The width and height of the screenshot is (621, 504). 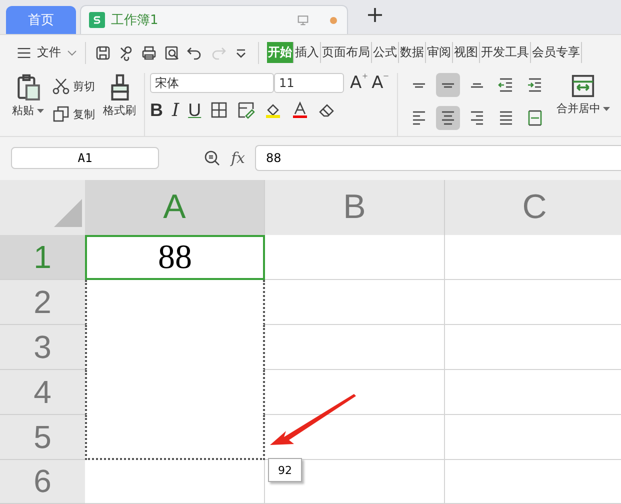 What do you see at coordinates (42, 347) in the screenshot?
I see `row-header: 3` at bounding box center [42, 347].